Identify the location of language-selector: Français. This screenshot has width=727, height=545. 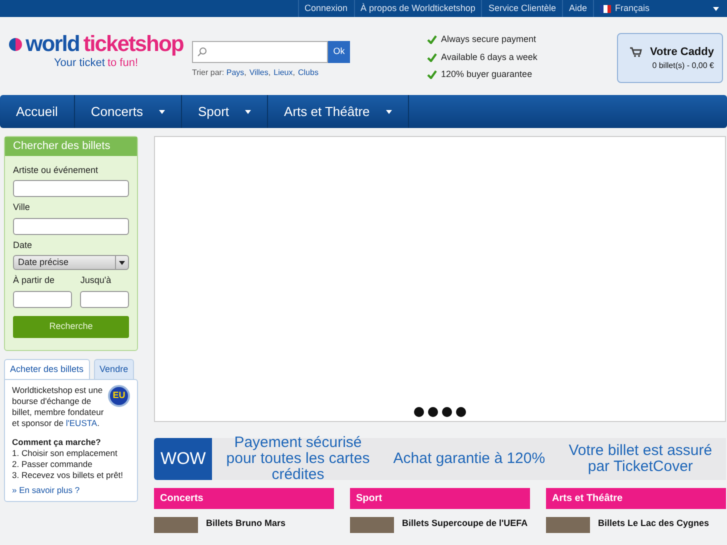
(643, 8).